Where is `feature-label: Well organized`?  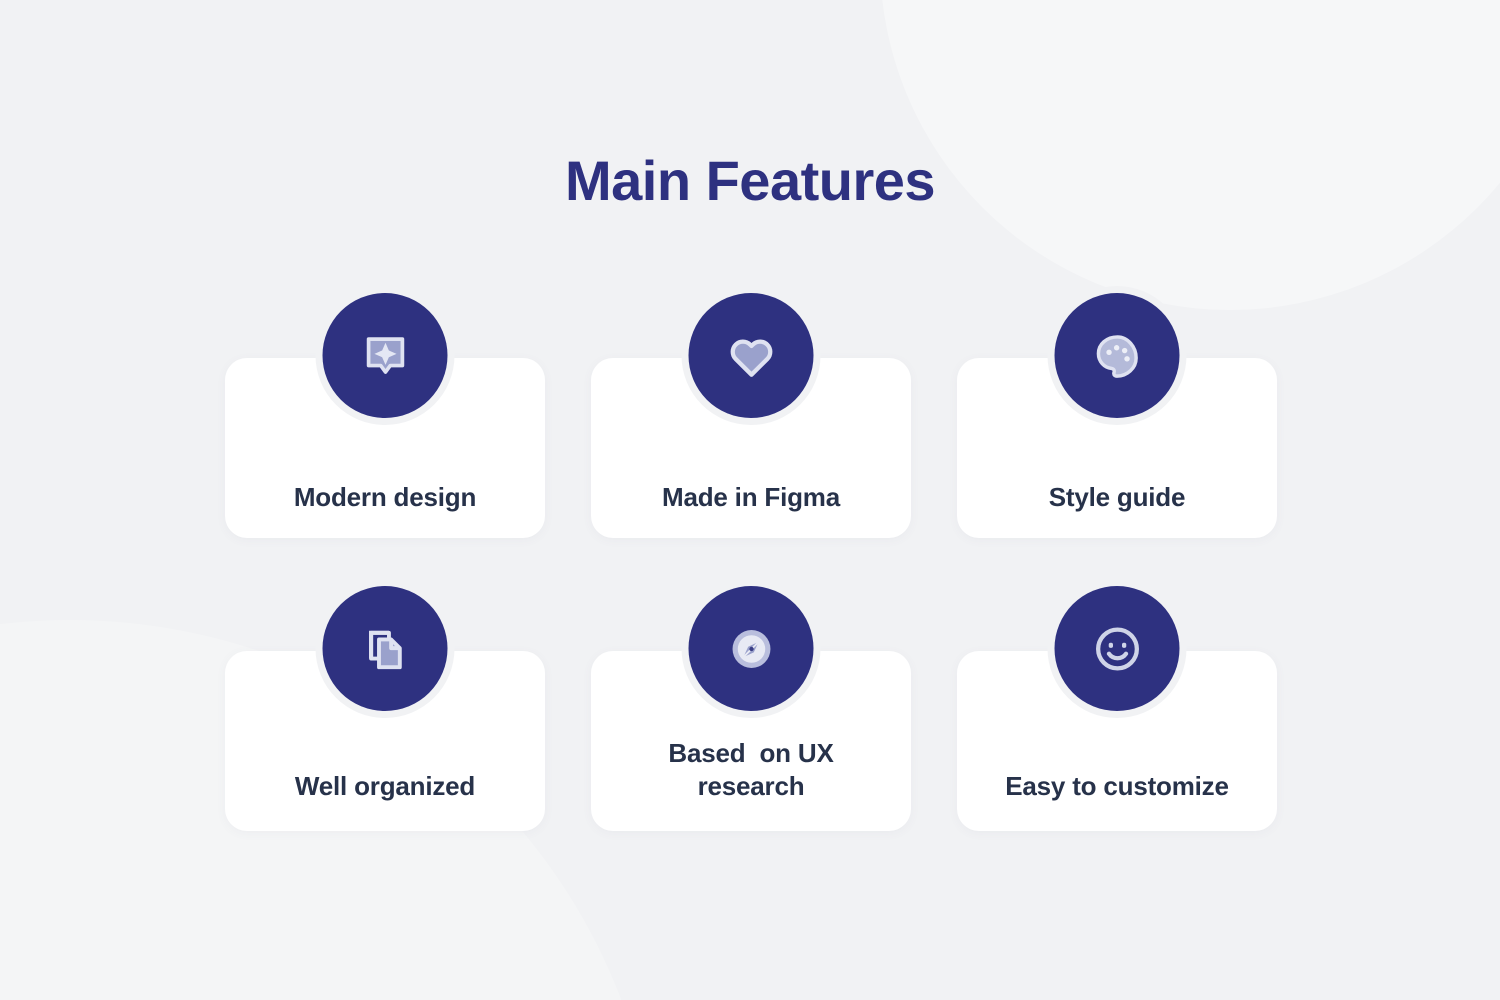
feature-label: Well organized is located at coordinates (385, 785).